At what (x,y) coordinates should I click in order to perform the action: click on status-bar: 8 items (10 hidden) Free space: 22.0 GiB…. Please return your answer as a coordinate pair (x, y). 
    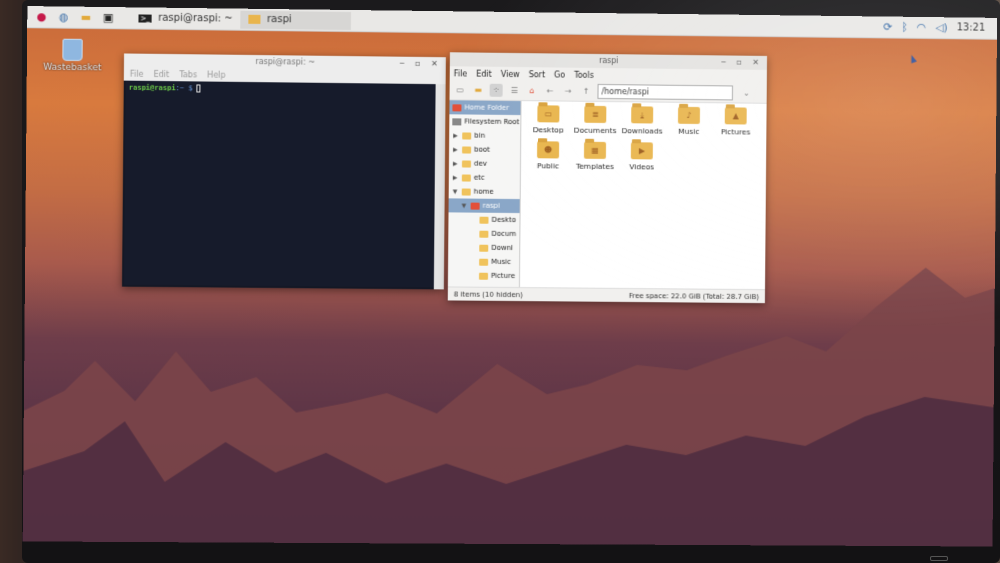
    Looking at the image, I should click on (606, 295).